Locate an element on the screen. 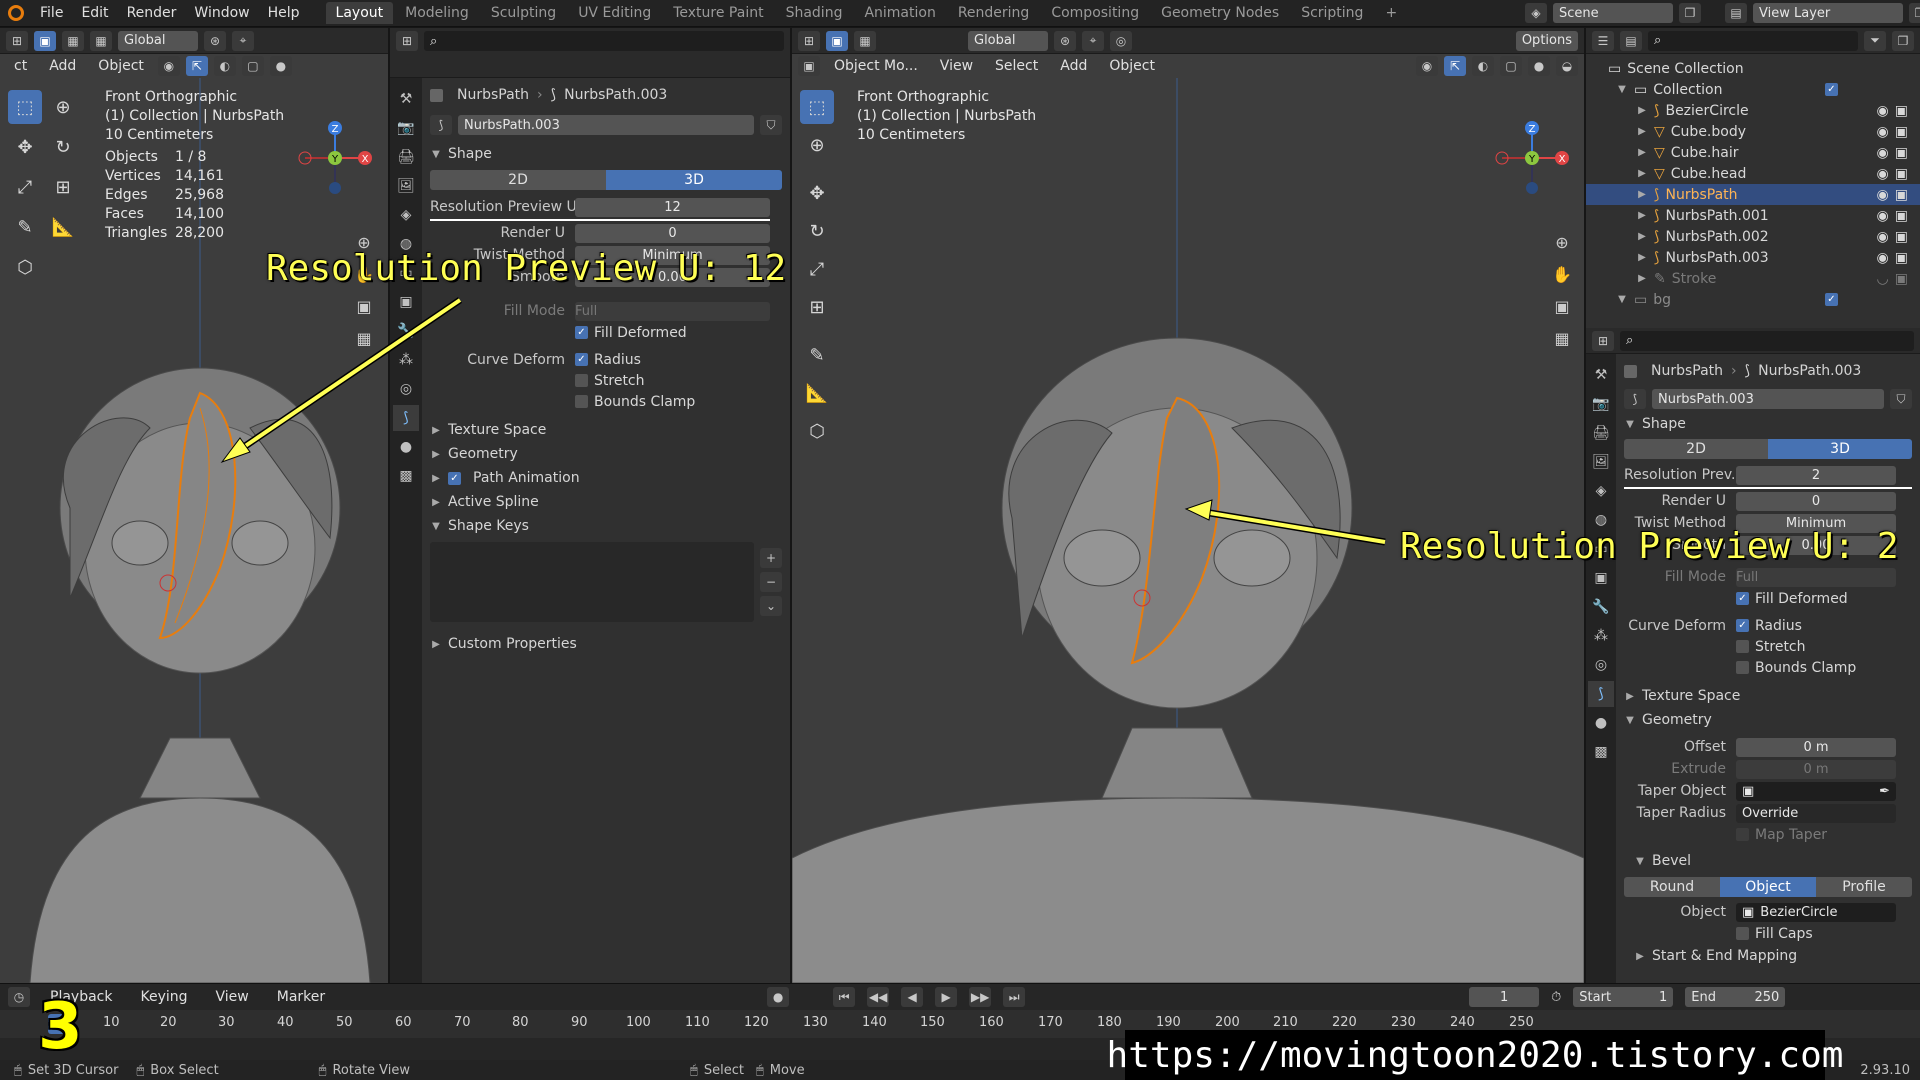 The width and height of the screenshot is (1920, 1080). ortho-grid-icon: ▦ is located at coordinates (1562, 338).